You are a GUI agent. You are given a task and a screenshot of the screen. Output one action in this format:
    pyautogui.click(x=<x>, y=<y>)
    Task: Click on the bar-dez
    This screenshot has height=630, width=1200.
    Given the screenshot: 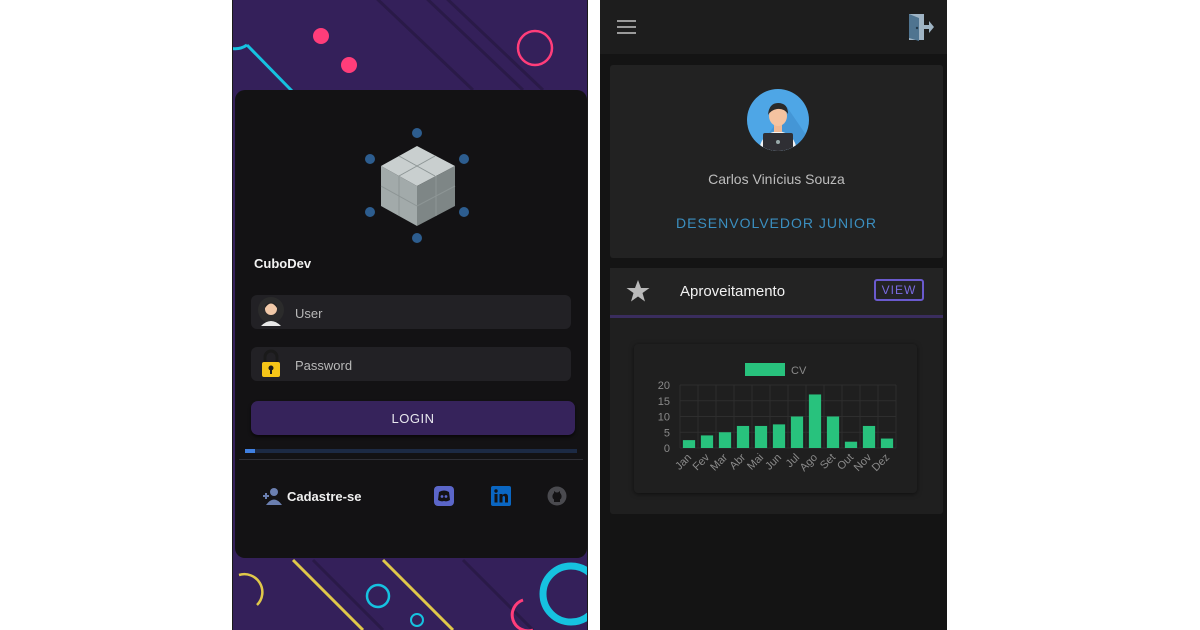 What is the action you would take?
    pyautogui.click(x=887, y=443)
    